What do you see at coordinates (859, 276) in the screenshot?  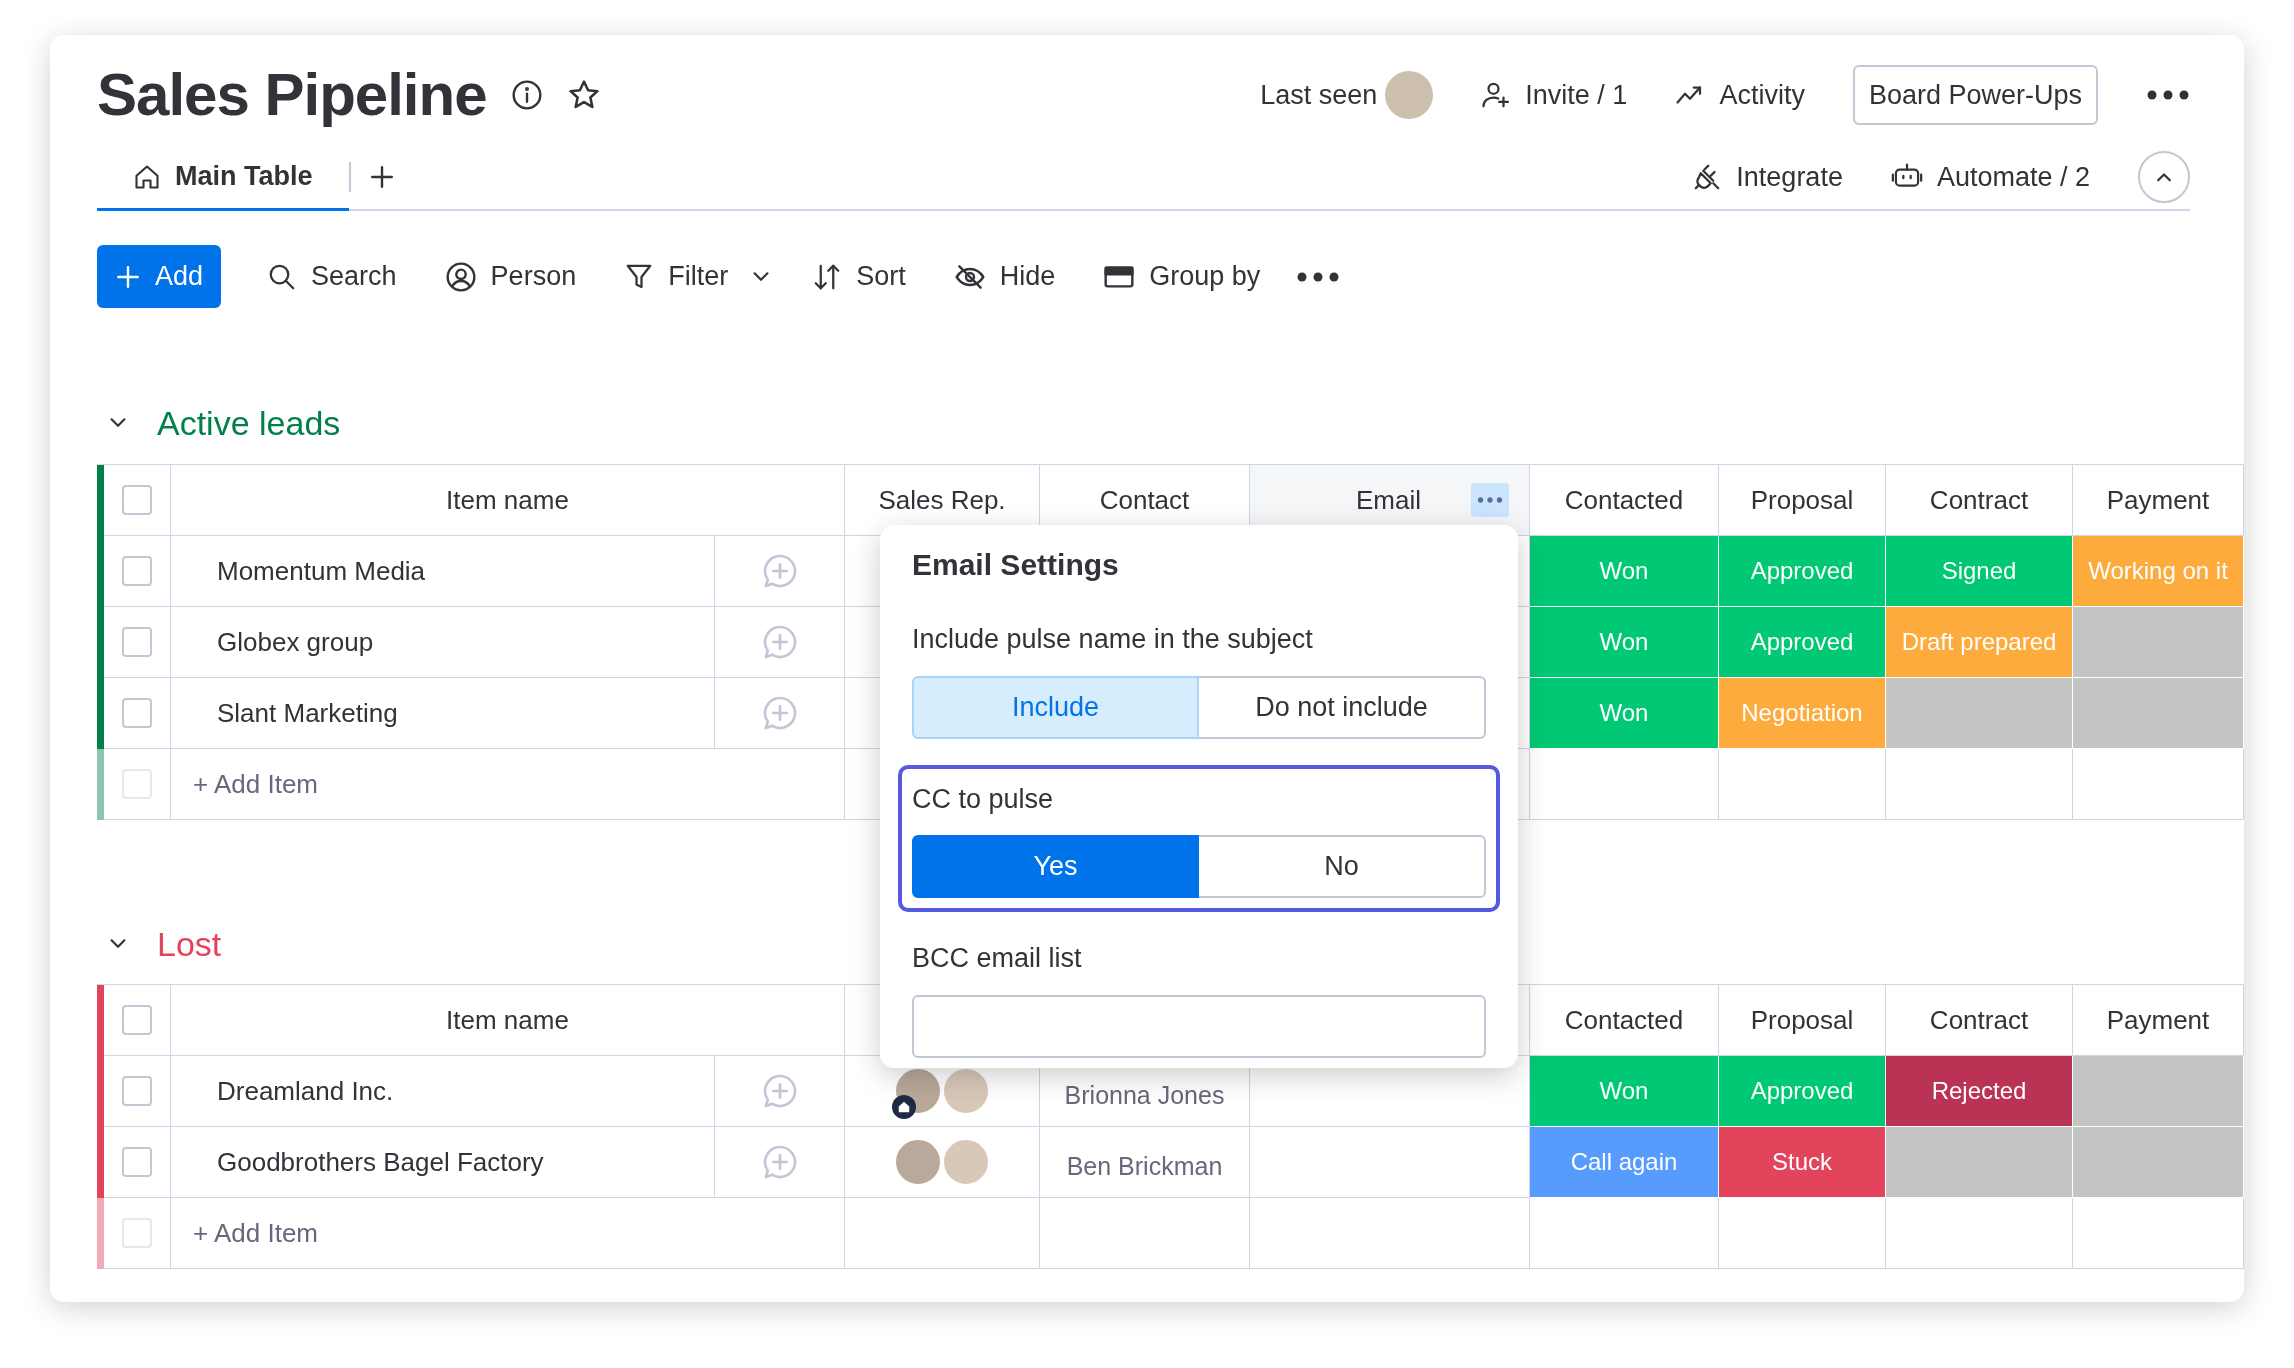 I see `sort-button: Sort` at bounding box center [859, 276].